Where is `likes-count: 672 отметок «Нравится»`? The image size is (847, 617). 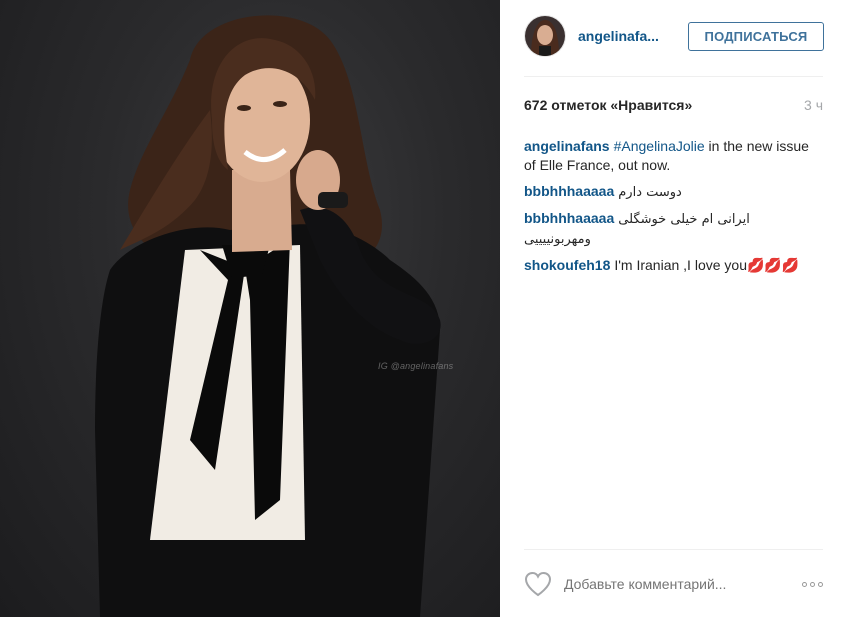
likes-count: 672 отметок «Нравится» is located at coordinates (608, 105).